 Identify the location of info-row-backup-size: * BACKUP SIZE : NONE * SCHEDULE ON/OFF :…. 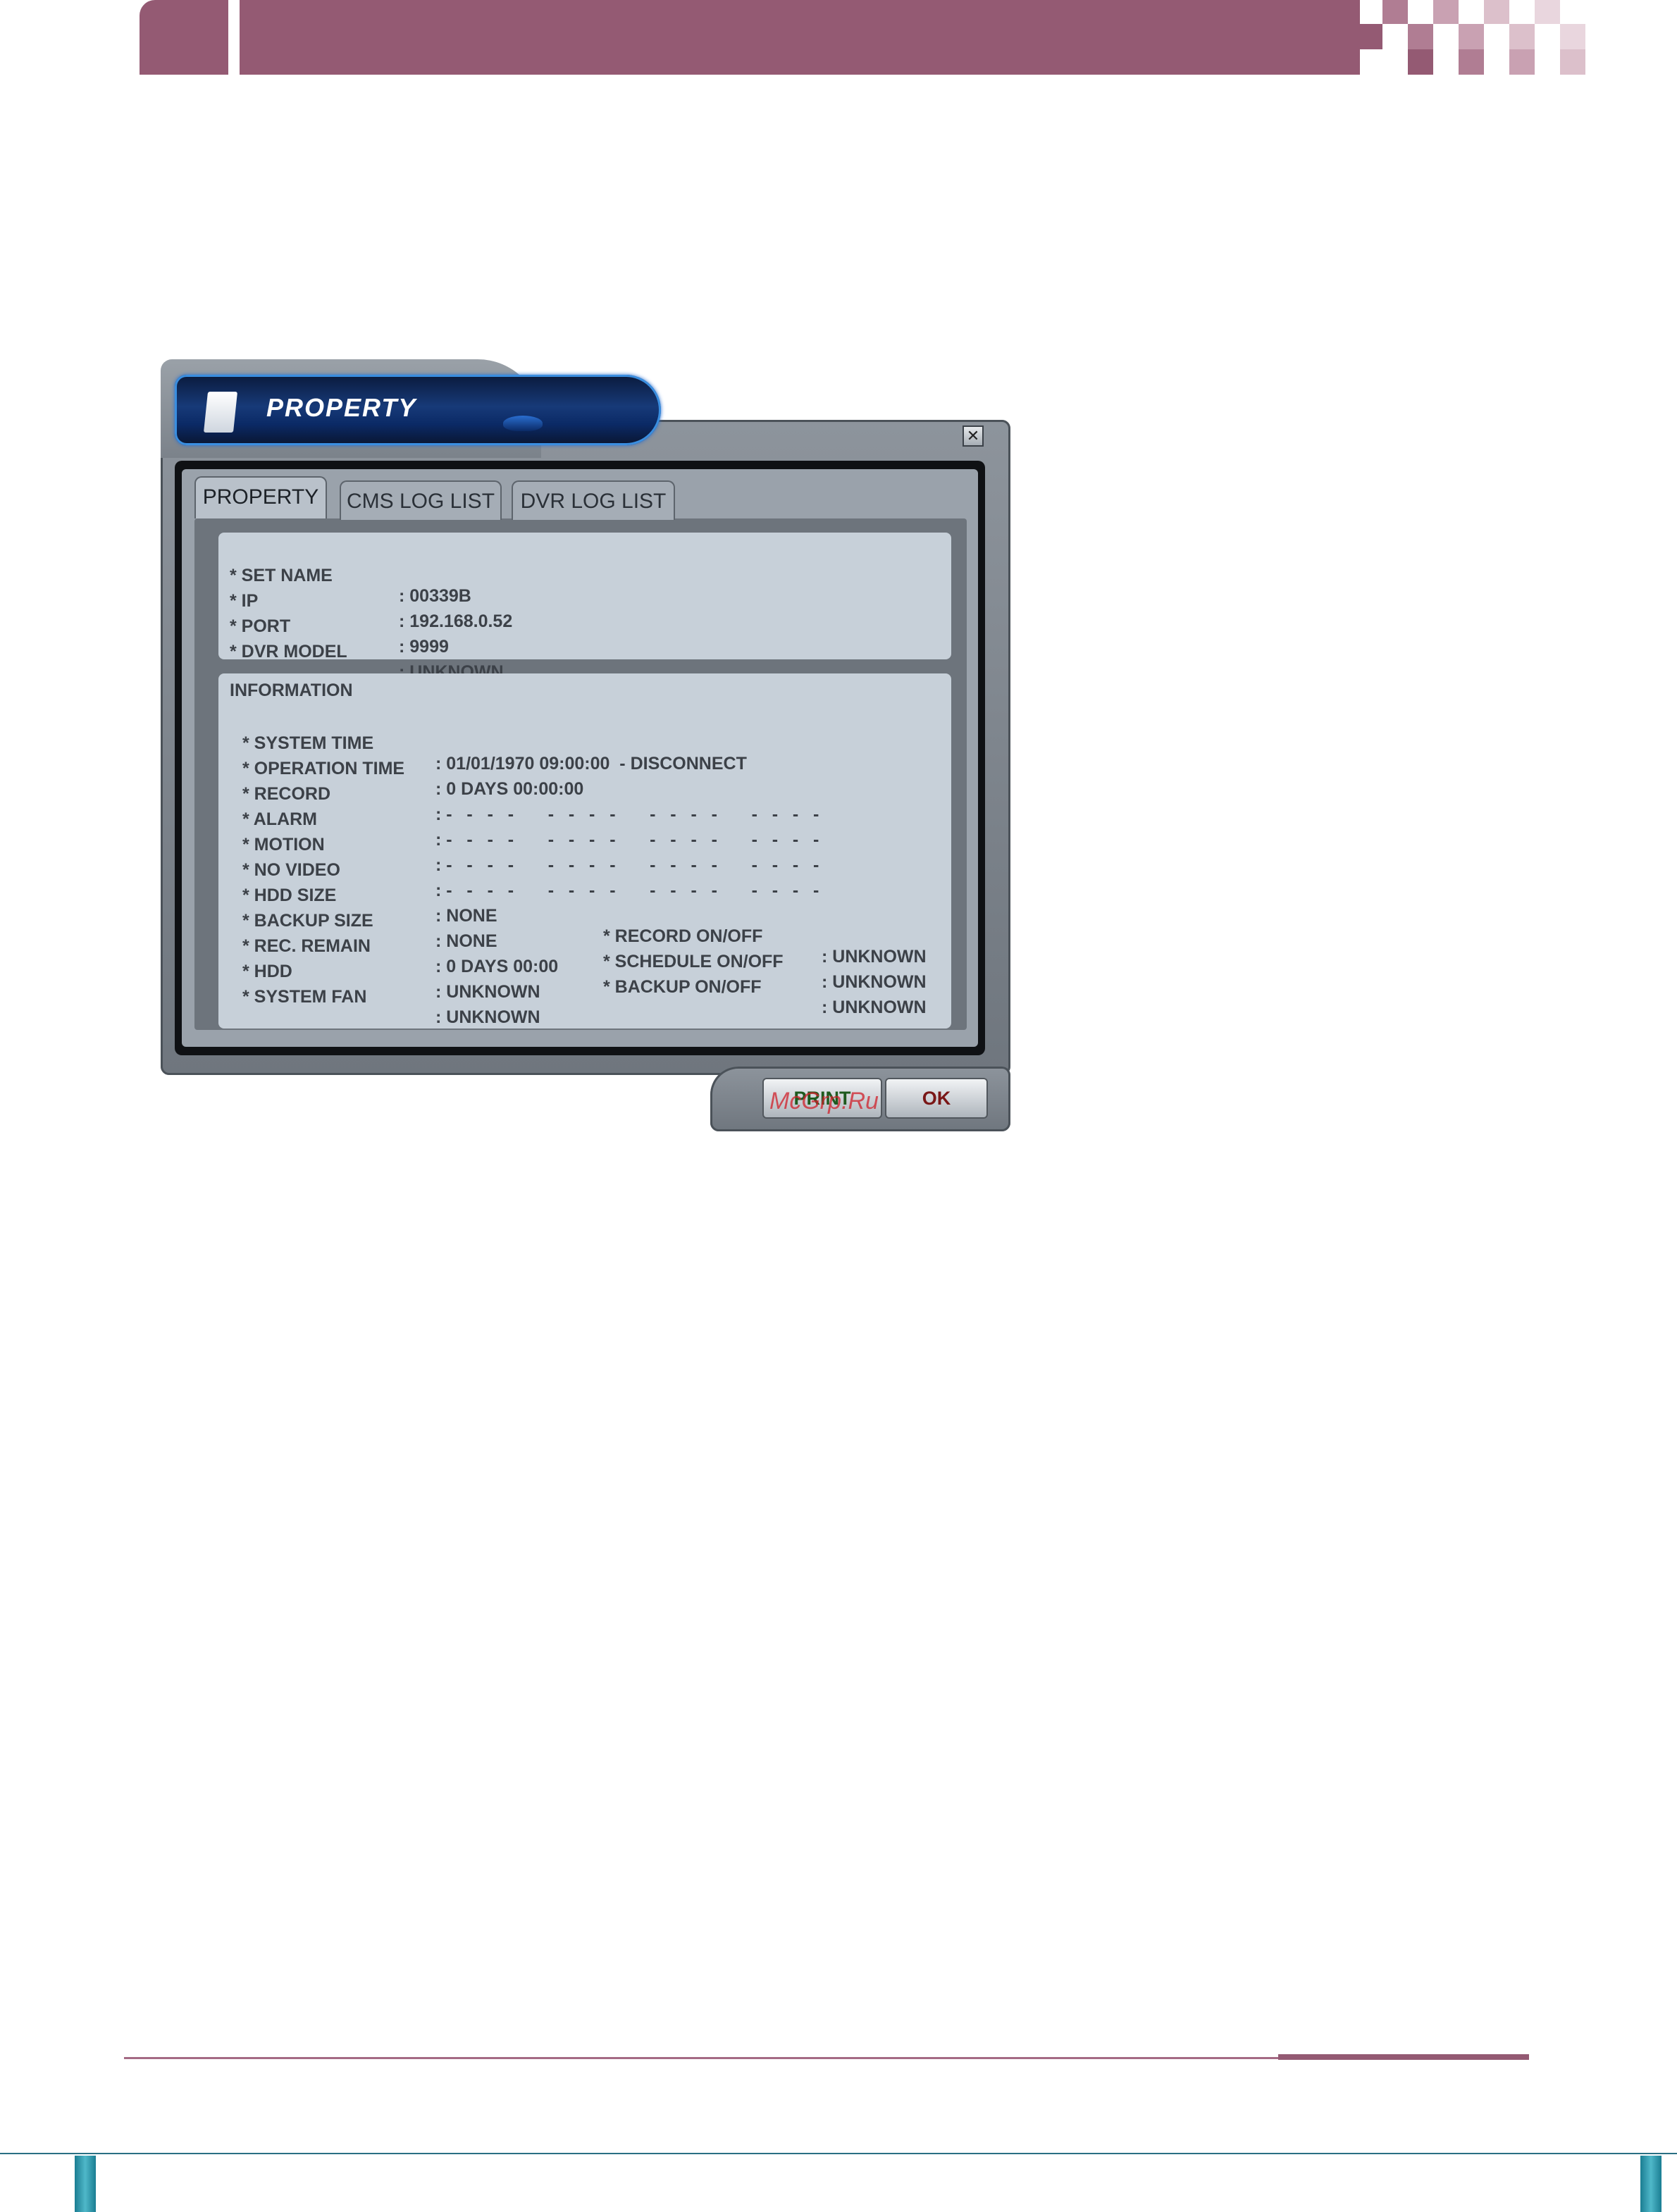
(584, 941).